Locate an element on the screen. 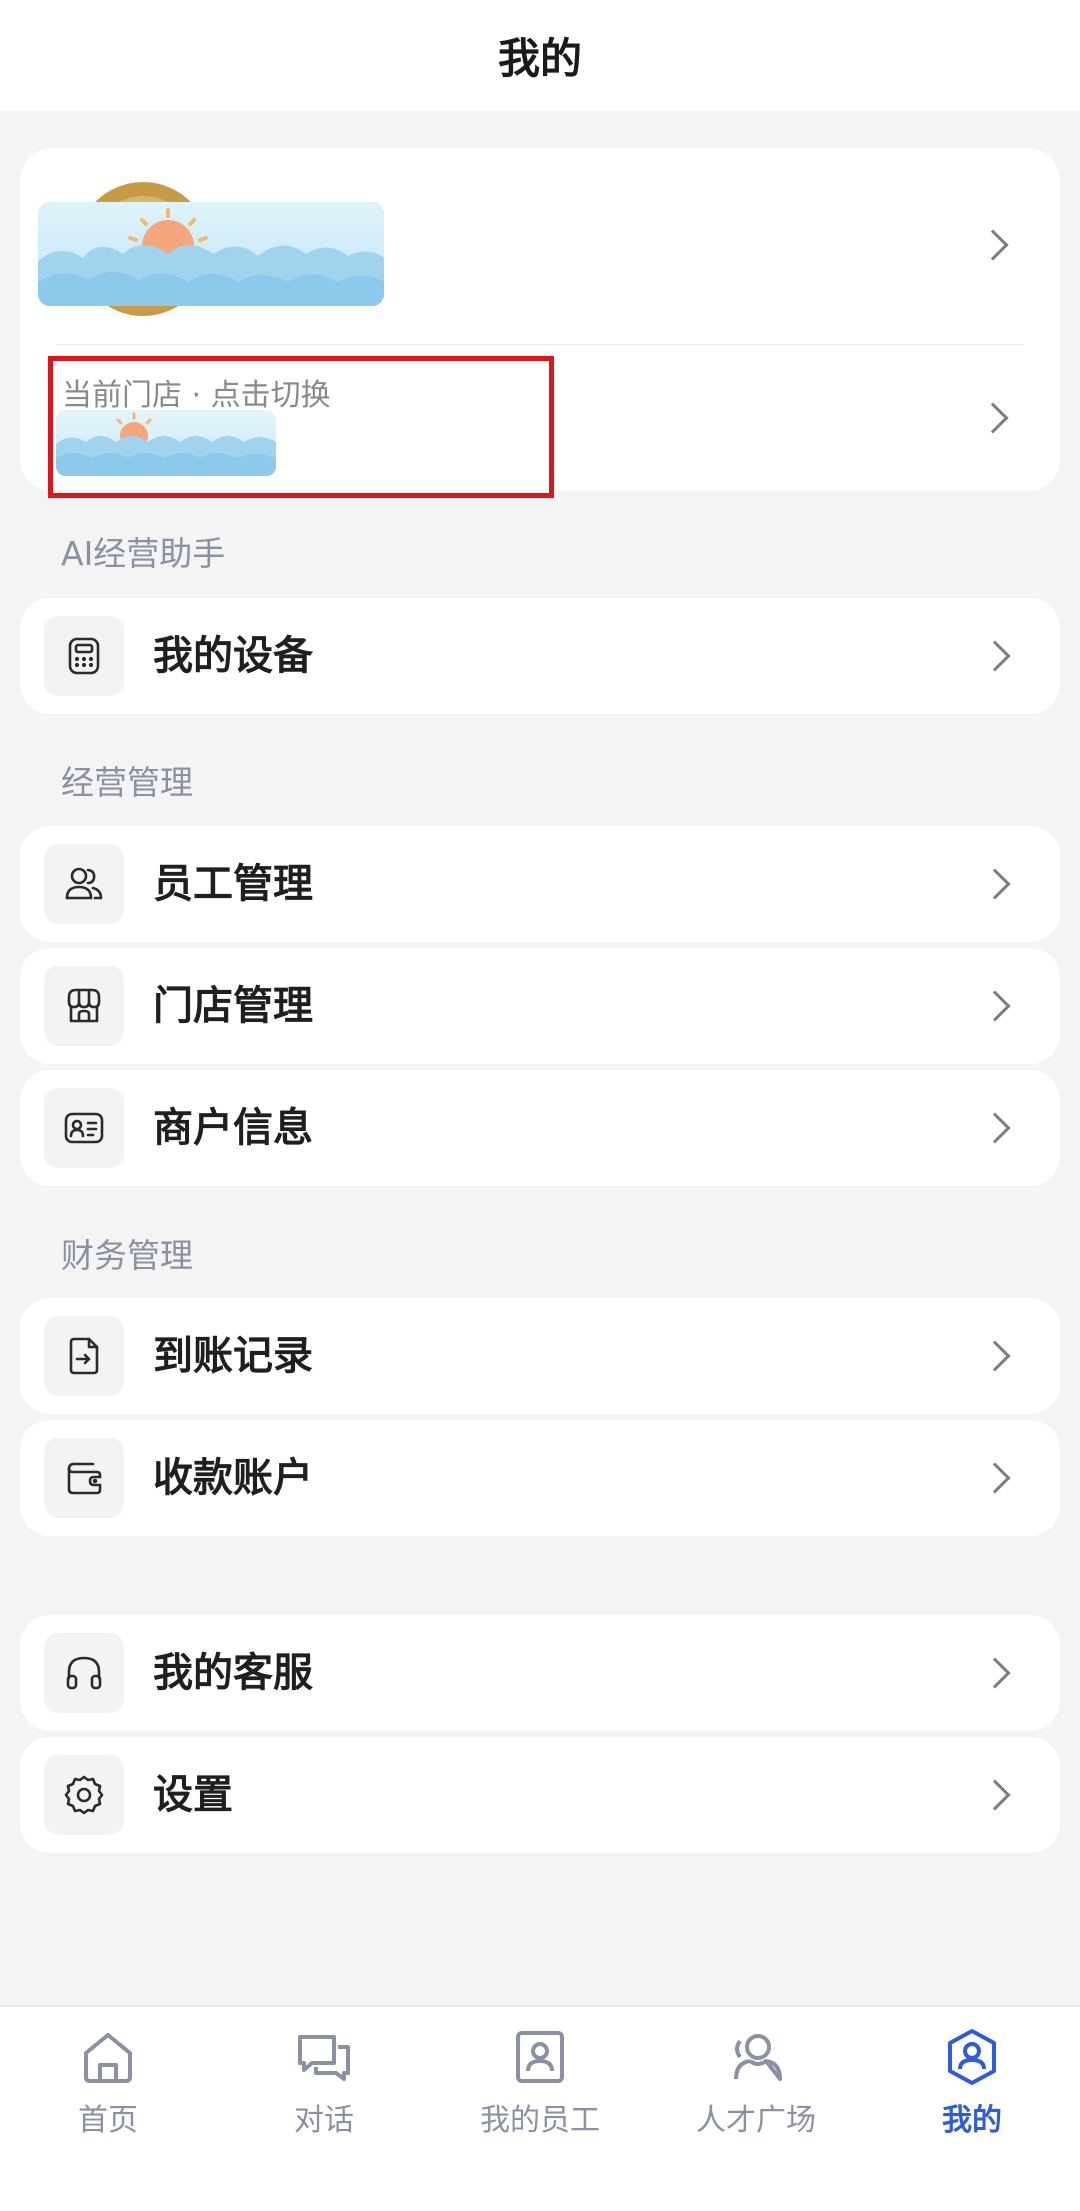  nav-my-employees: 我的员工 is located at coordinates (540, 2082).